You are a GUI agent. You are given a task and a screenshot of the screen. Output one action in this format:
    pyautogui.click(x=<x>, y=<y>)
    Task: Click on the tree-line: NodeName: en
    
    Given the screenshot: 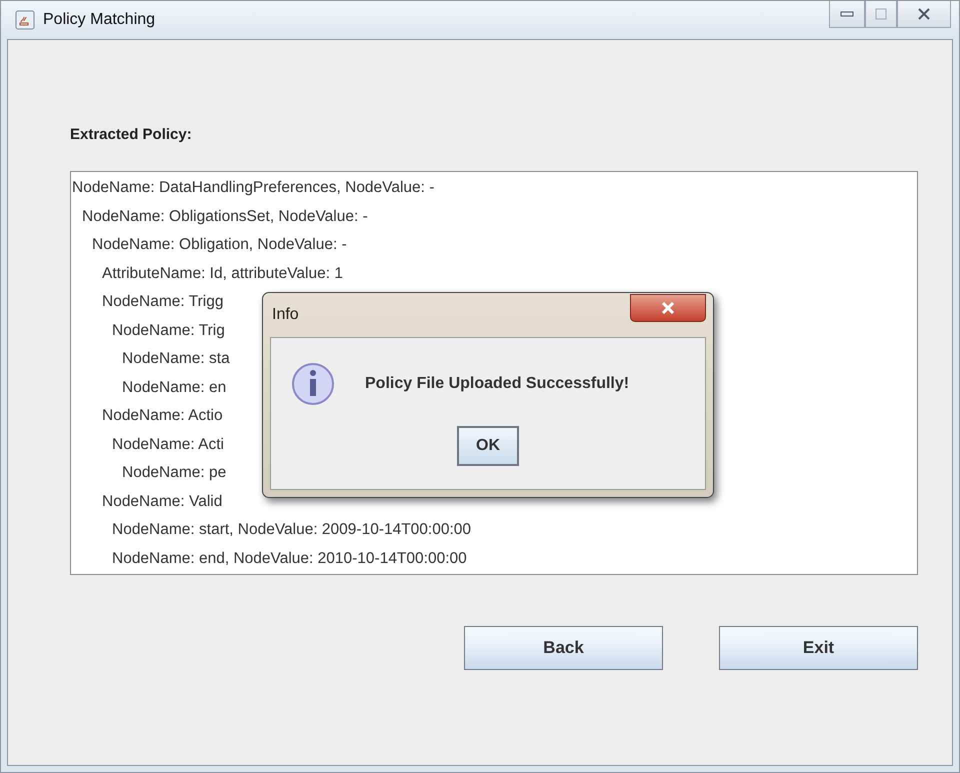 What is the action you would take?
    pyautogui.click(x=174, y=388)
    